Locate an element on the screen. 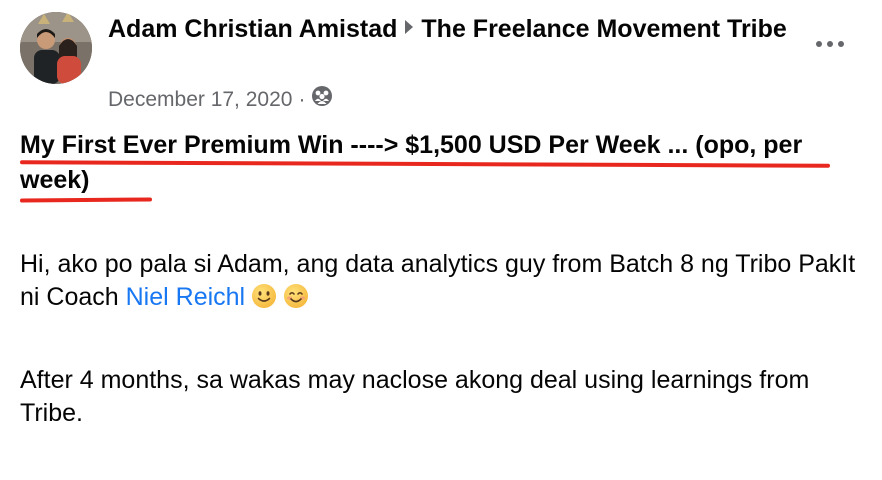  slightly-smiling-face-icon is located at coordinates (264, 296).